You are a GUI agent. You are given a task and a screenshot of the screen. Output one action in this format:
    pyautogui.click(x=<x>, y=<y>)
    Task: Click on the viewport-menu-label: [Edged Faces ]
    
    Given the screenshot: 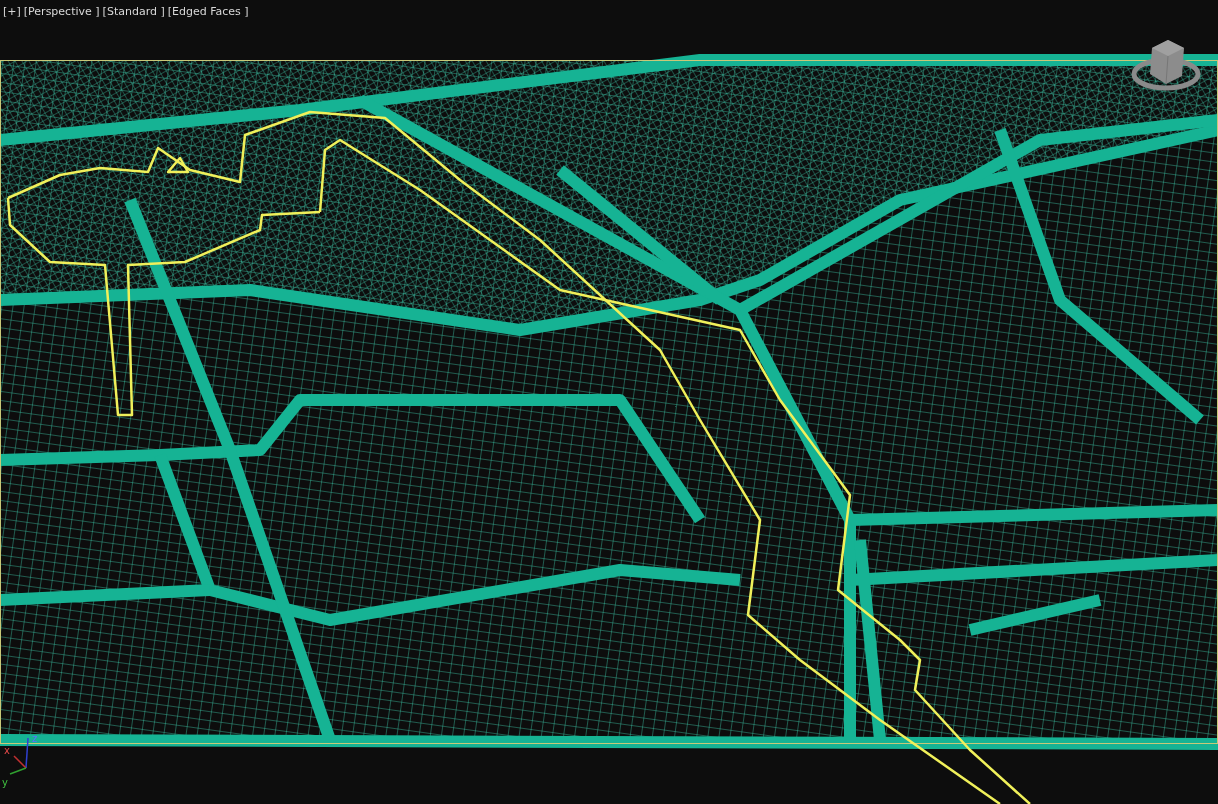 What is the action you would take?
    pyautogui.click(x=208, y=11)
    